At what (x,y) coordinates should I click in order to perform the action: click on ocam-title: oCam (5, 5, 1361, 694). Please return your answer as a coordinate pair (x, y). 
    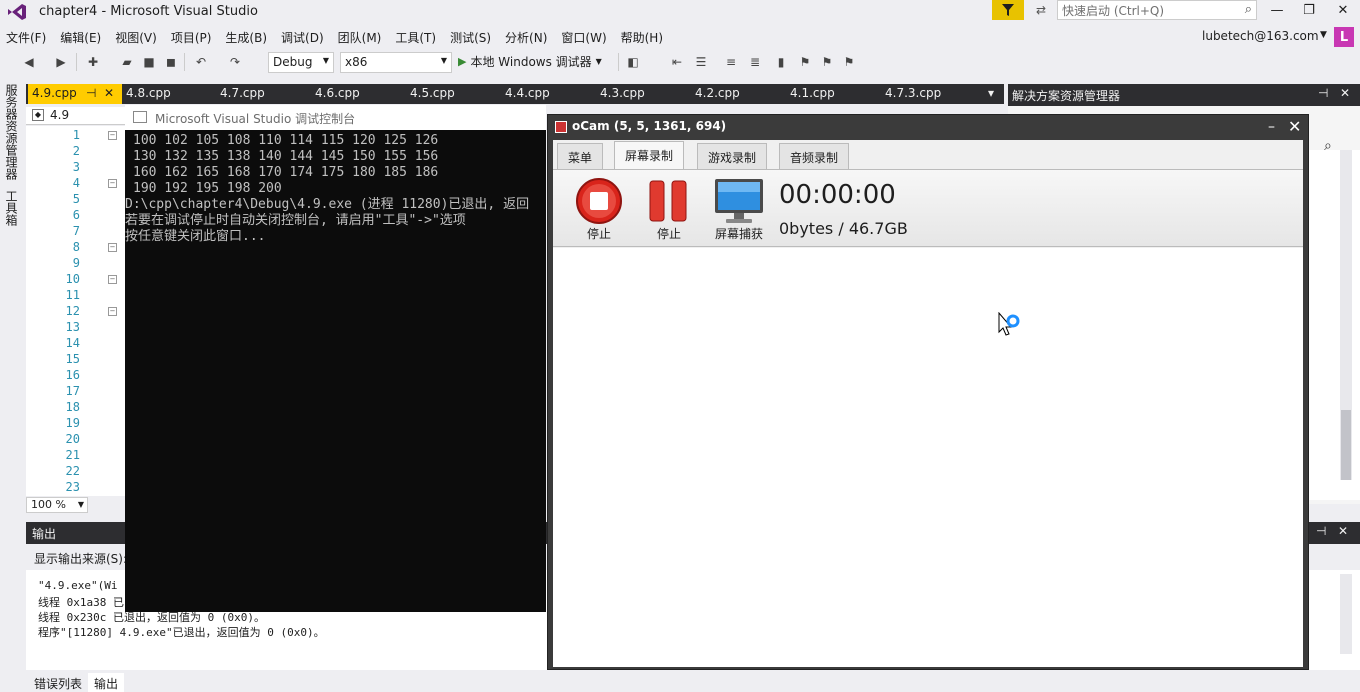
    Looking at the image, I should click on (649, 126).